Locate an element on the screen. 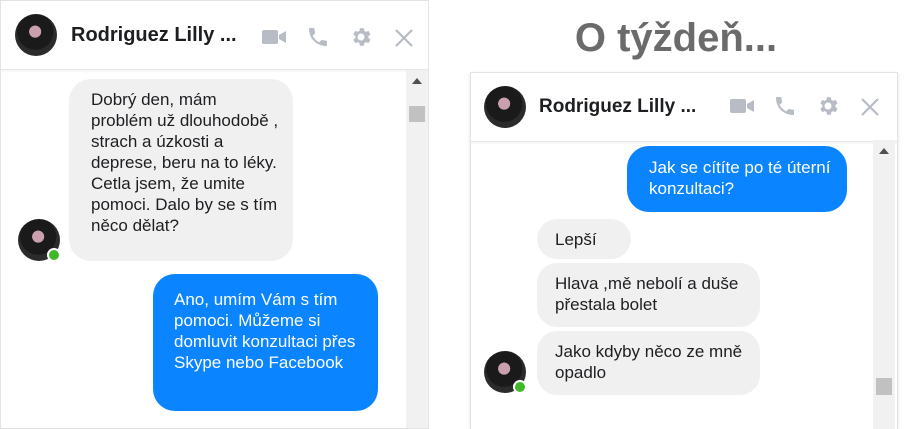 The width and height of the screenshot is (922, 429). message-incoming: Hlava ,mě nebolí a duše přestala bolet is located at coordinates (648, 295).